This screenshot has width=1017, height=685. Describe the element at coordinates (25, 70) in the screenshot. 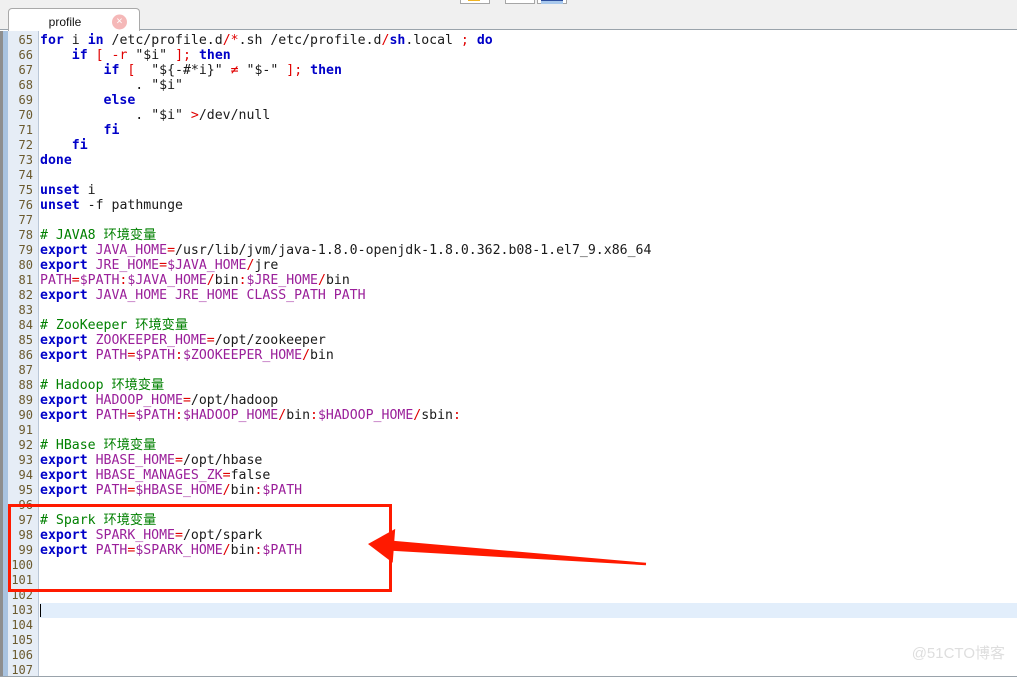

I see `line-number: 67` at that location.